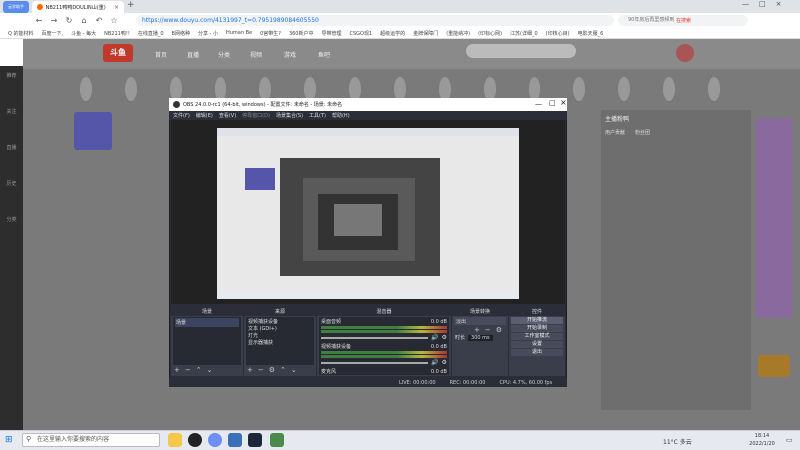  What do you see at coordinates (677, 441) in the screenshot?
I see `weather-widget: 11°C 多云` at bounding box center [677, 441].